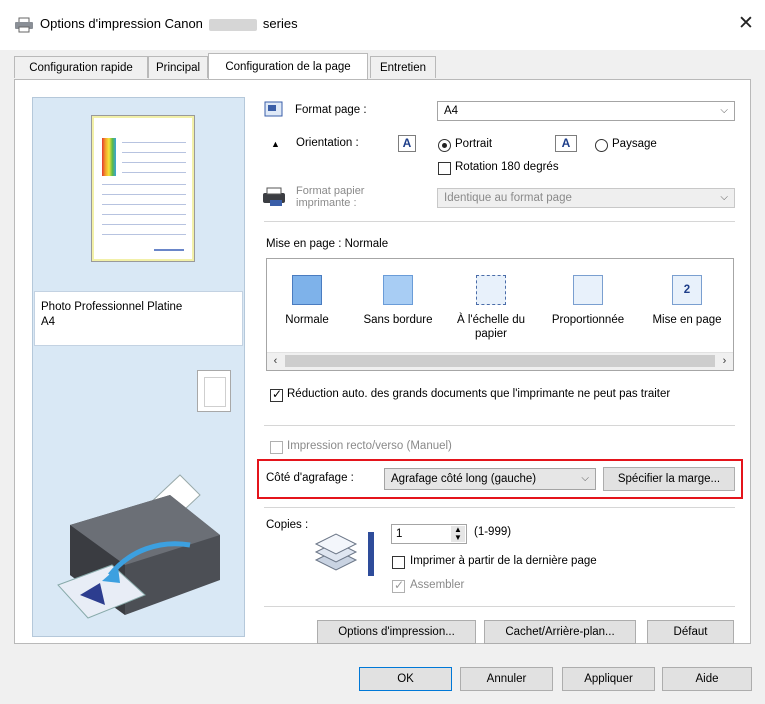 Image resolution: width=765 pixels, height=704 pixels. I want to click on tab-principal: Principal, so click(178, 67).